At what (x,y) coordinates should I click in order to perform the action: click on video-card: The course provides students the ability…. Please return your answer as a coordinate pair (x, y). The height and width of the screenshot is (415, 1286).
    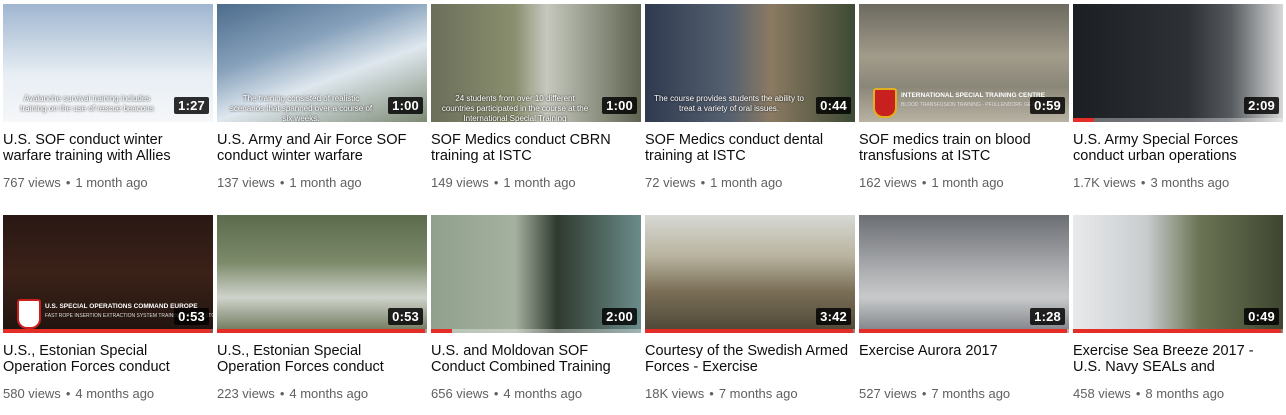
    Looking at the image, I should click on (750, 104).